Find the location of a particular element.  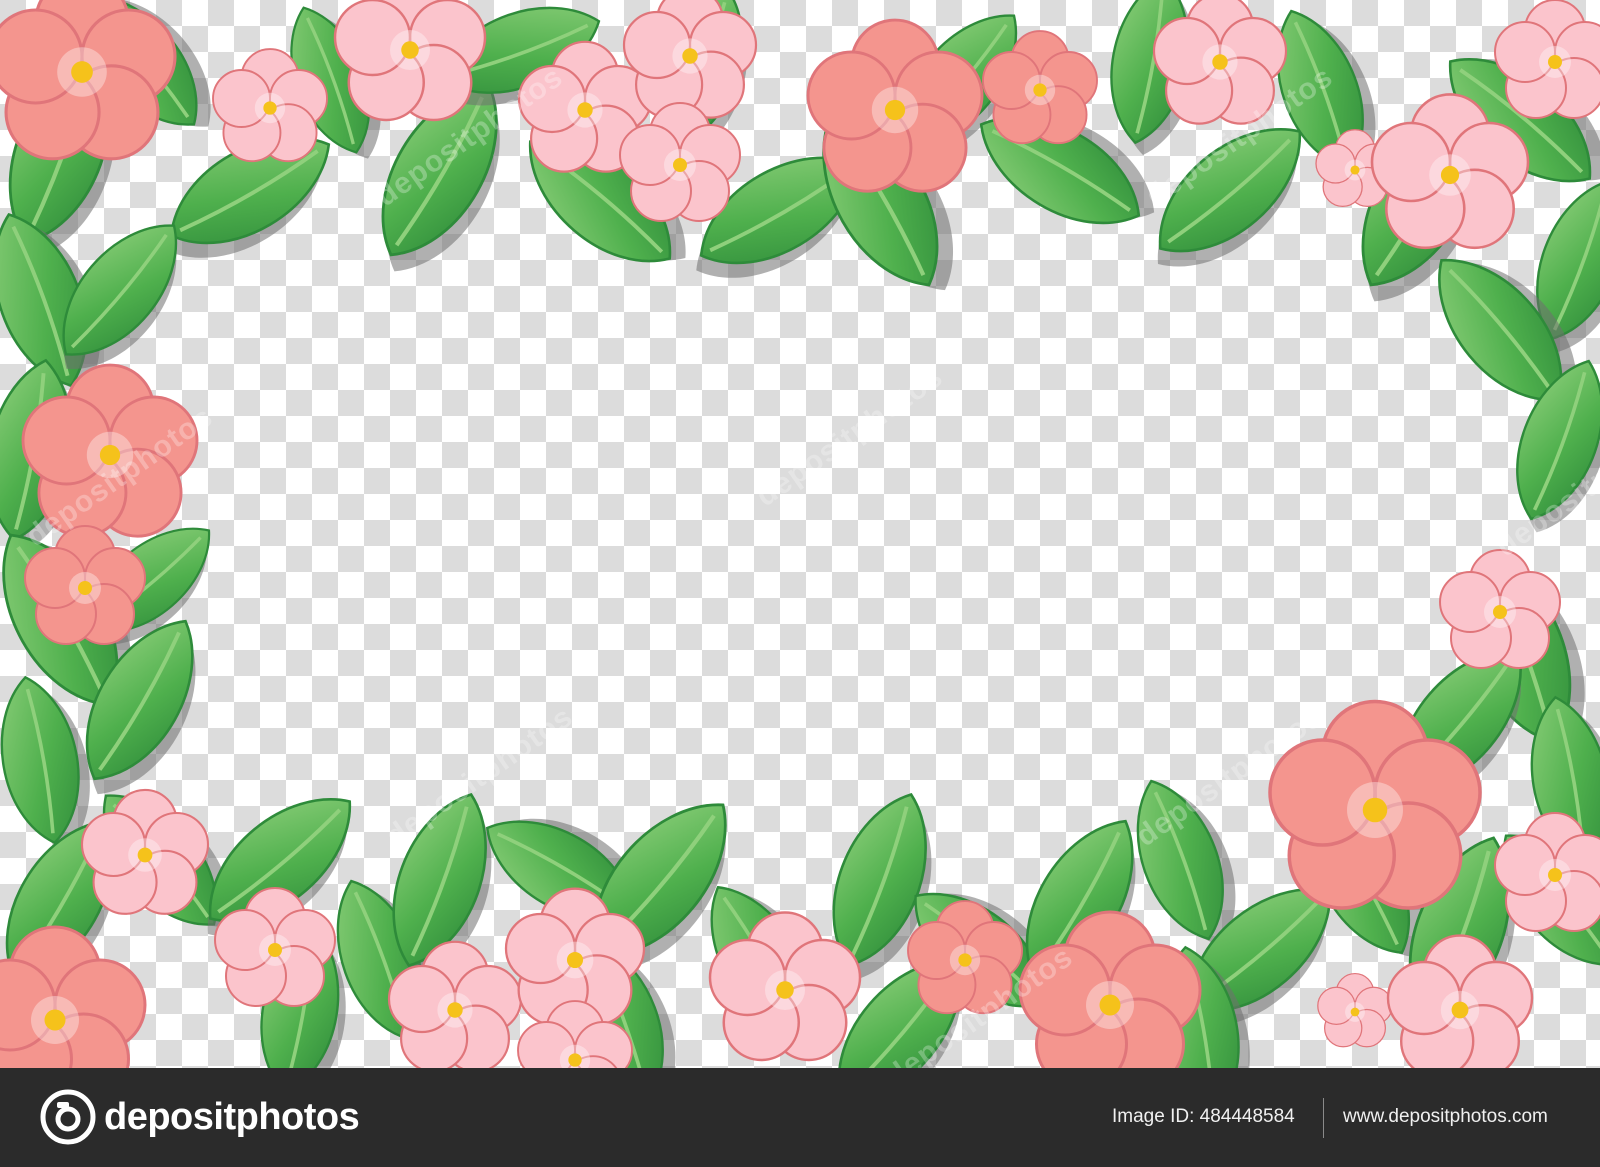

brand-logo: depositphotos is located at coordinates (200, 1117).